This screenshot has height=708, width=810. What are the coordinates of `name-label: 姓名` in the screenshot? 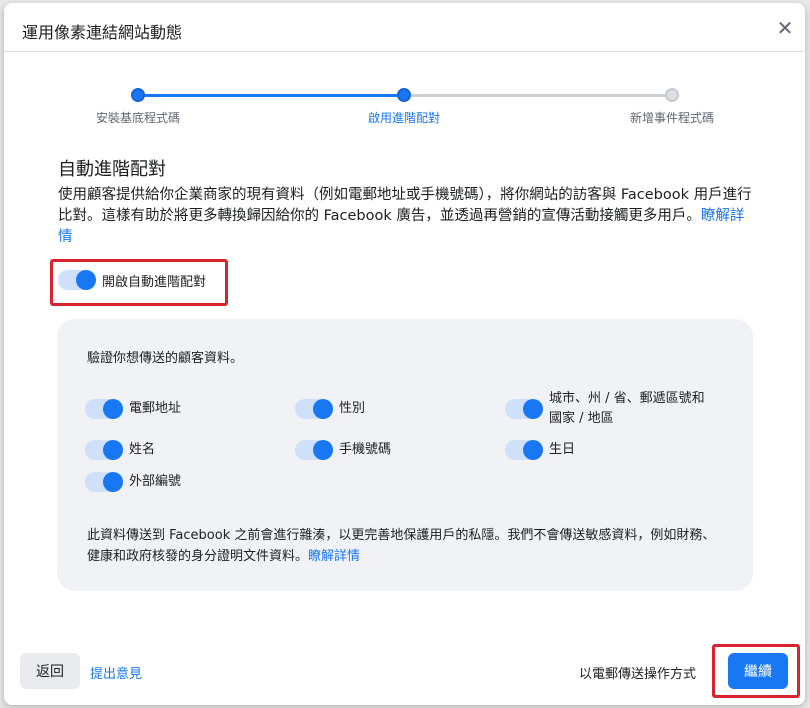 It's located at (142, 449).